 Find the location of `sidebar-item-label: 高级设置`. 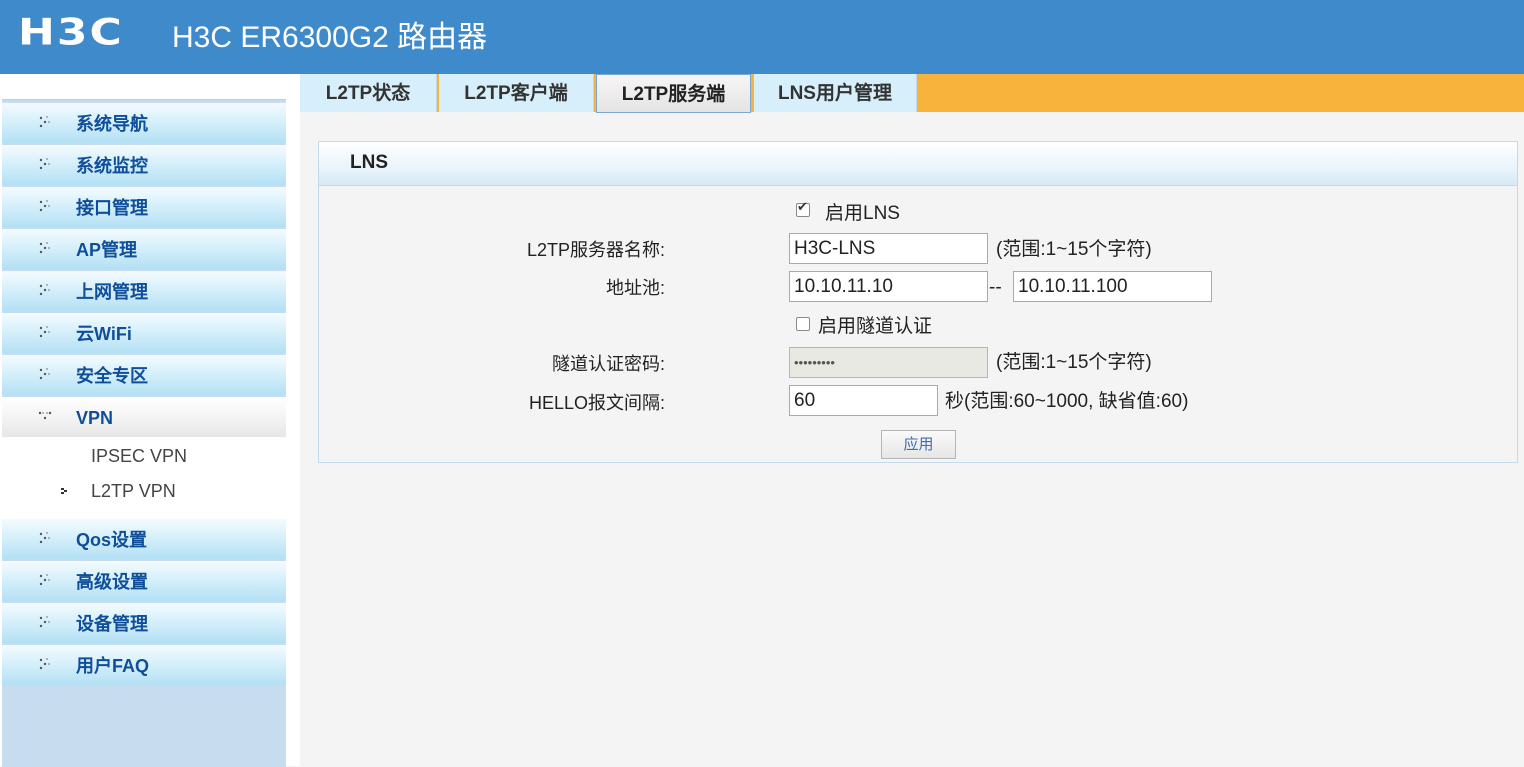

sidebar-item-label: 高级设置 is located at coordinates (112, 582).